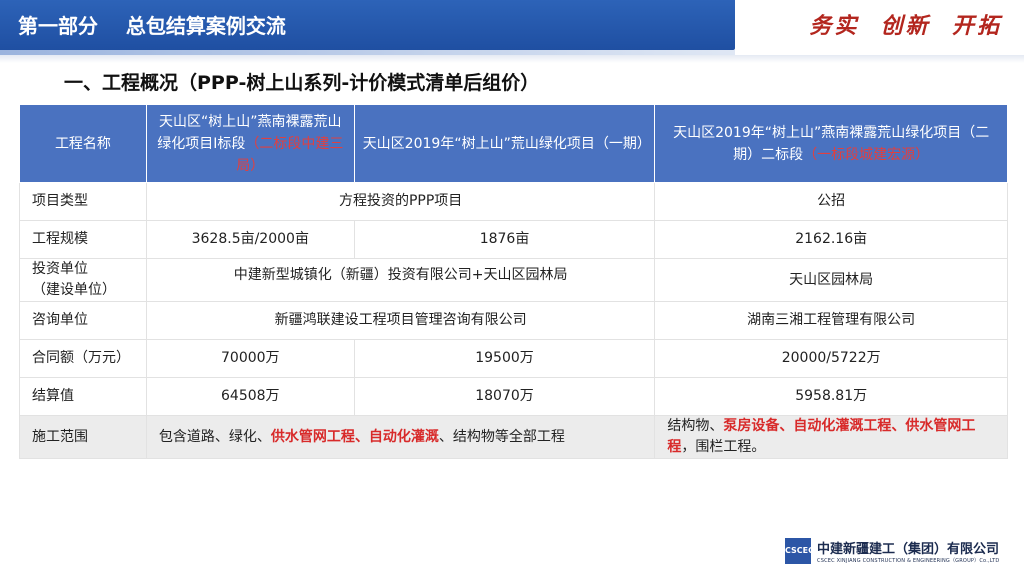 Image resolution: width=1024 pixels, height=576 pixels. I want to click on cscec-logo-icon: CSCEC, so click(799, 551).